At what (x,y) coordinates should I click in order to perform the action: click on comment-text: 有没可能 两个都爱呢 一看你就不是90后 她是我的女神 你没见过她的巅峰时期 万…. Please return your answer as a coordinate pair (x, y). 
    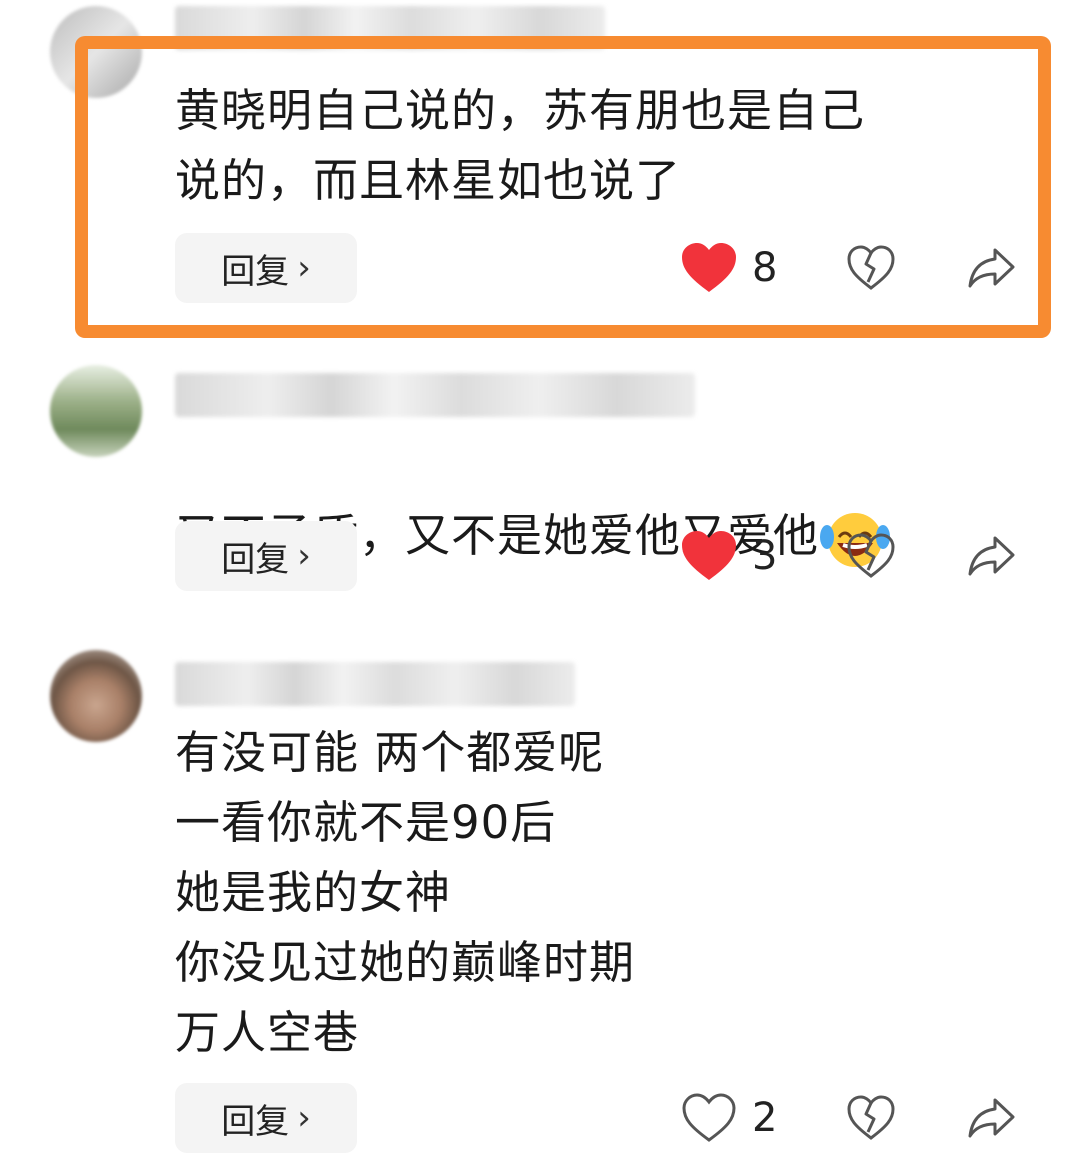
    Looking at the image, I should click on (405, 892).